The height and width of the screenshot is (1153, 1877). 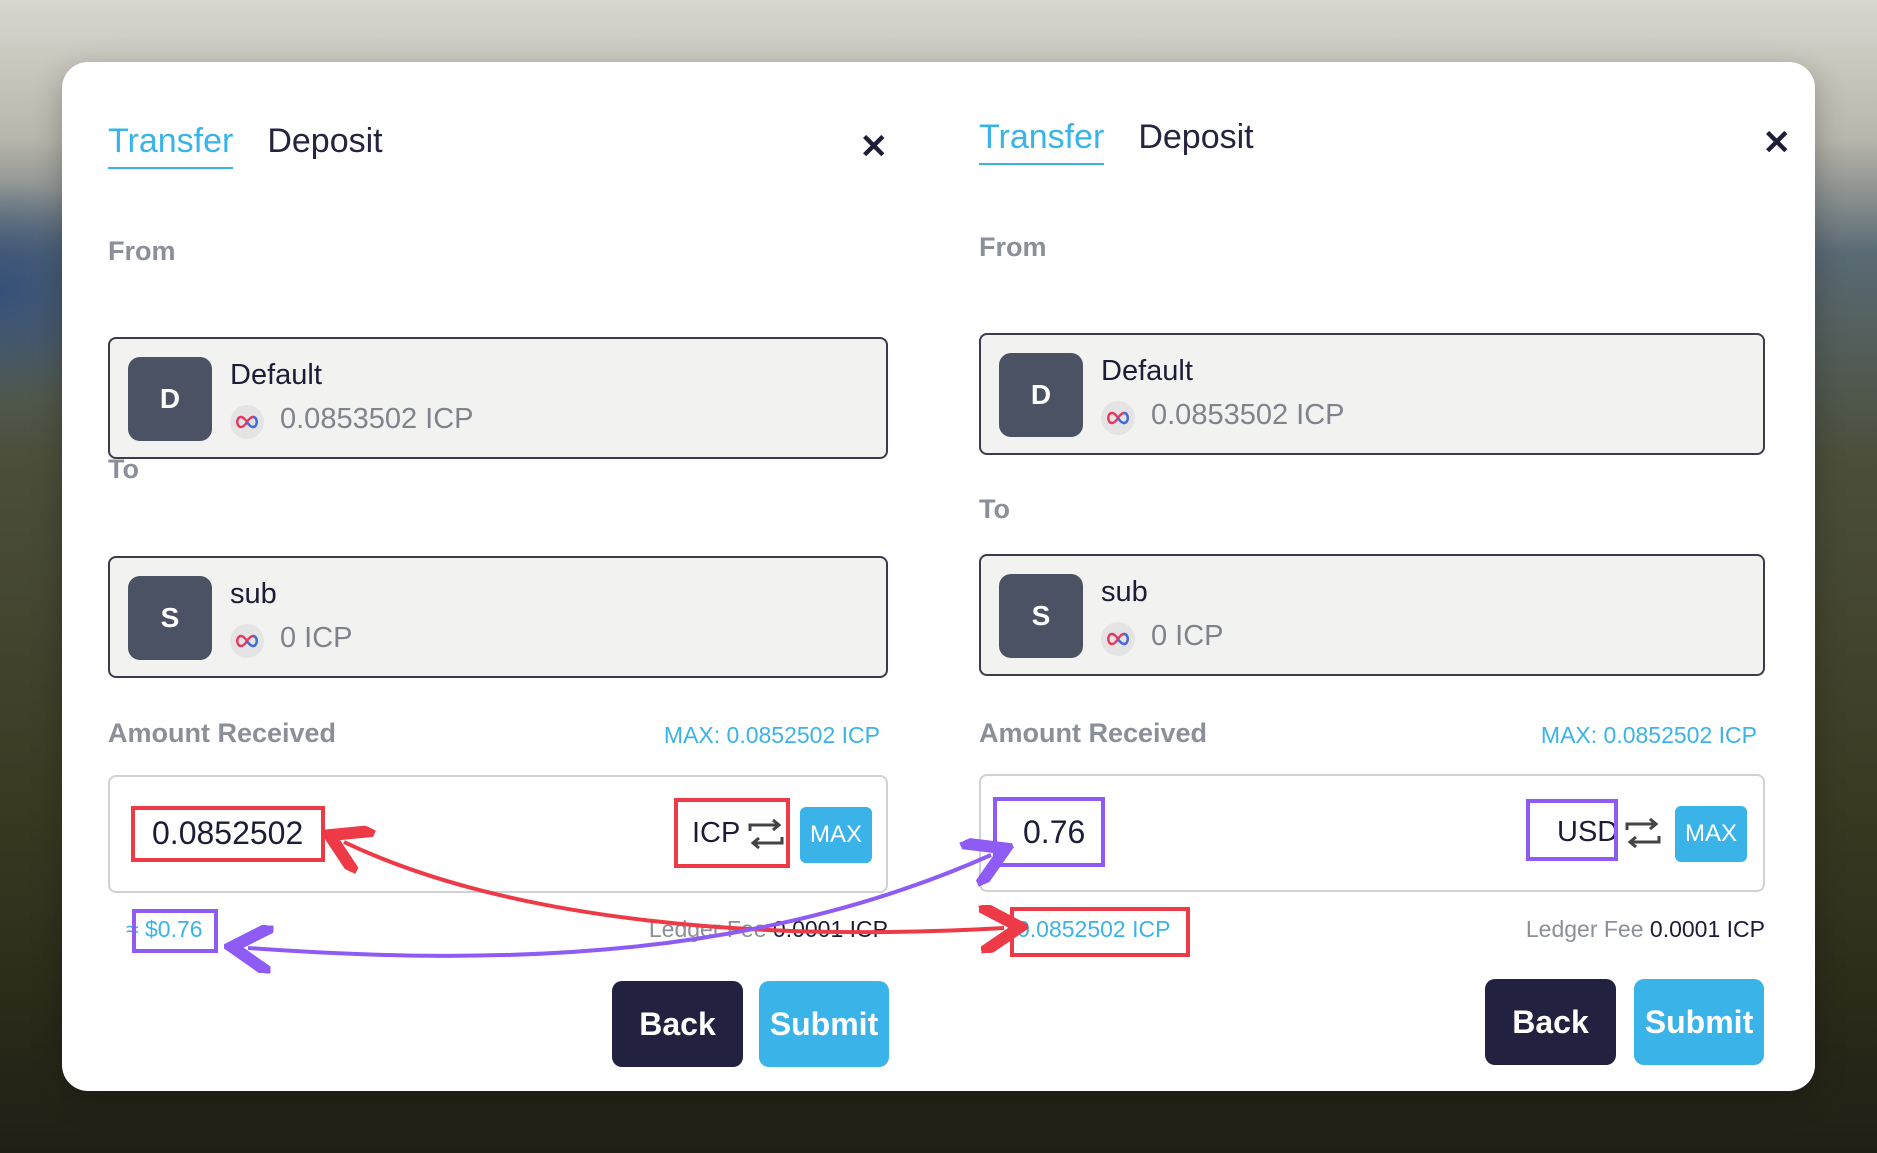 What do you see at coordinates (228, 834) in the screenshot?
I see `highlight-amount-icp` at bounding box center [228, 834].